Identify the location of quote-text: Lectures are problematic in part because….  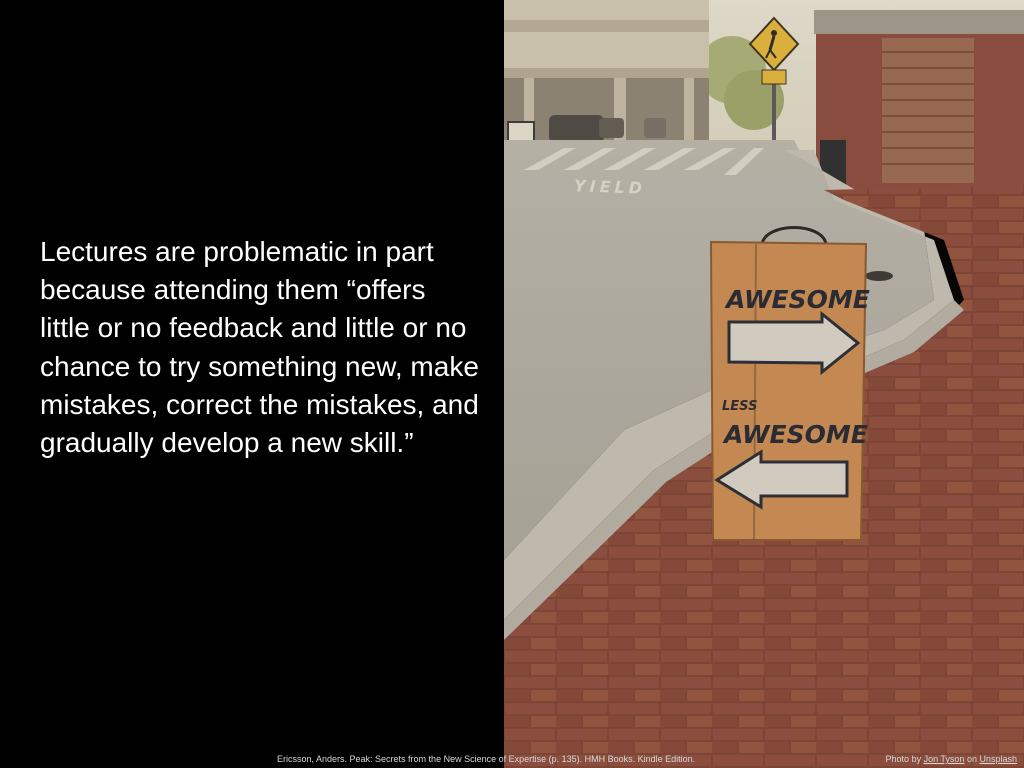
(259, 347).